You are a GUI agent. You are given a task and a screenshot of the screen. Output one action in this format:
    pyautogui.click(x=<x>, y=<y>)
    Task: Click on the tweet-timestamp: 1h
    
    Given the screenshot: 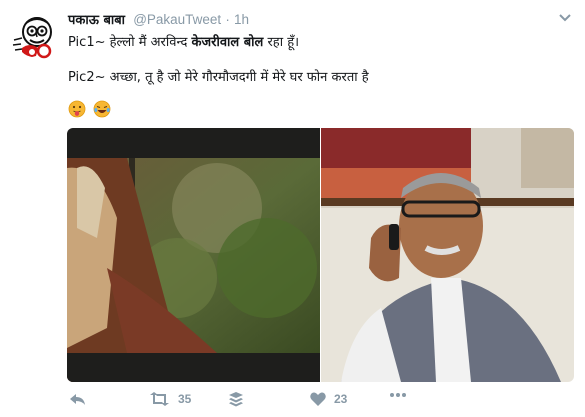 What is the action you would take?
    pyautogui.click(x=241, y=19)
    